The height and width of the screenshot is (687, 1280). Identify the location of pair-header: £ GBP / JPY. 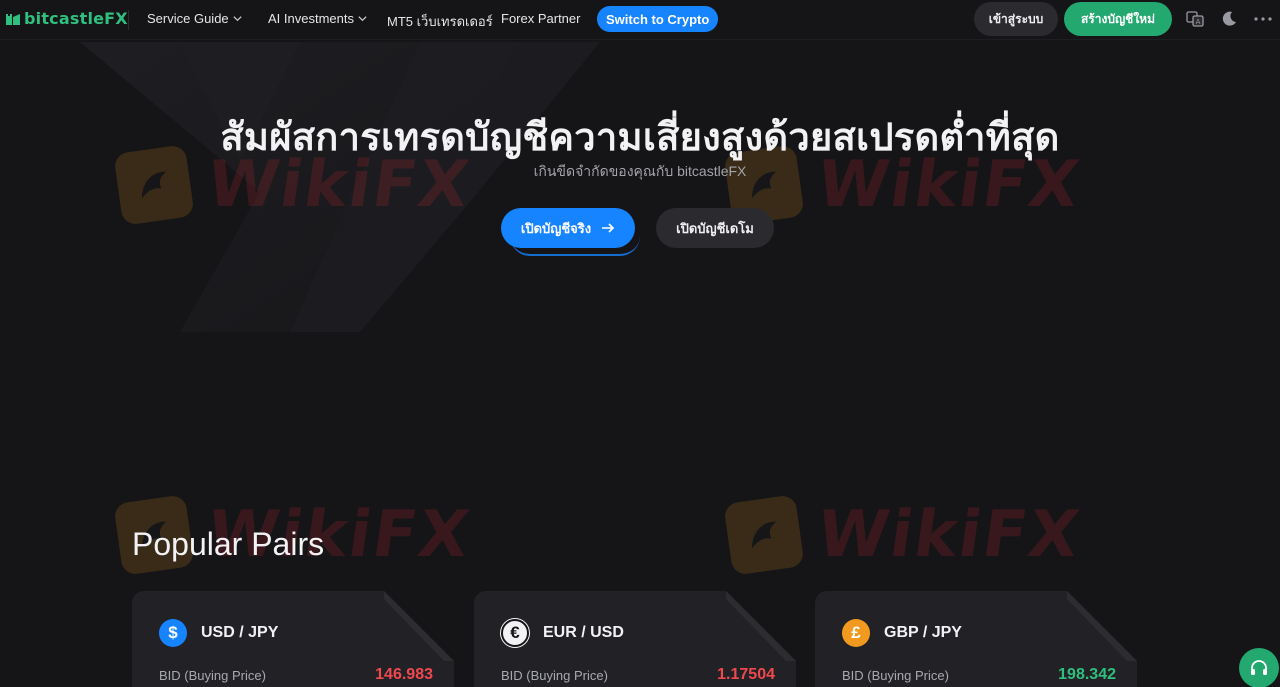
(902, 633).